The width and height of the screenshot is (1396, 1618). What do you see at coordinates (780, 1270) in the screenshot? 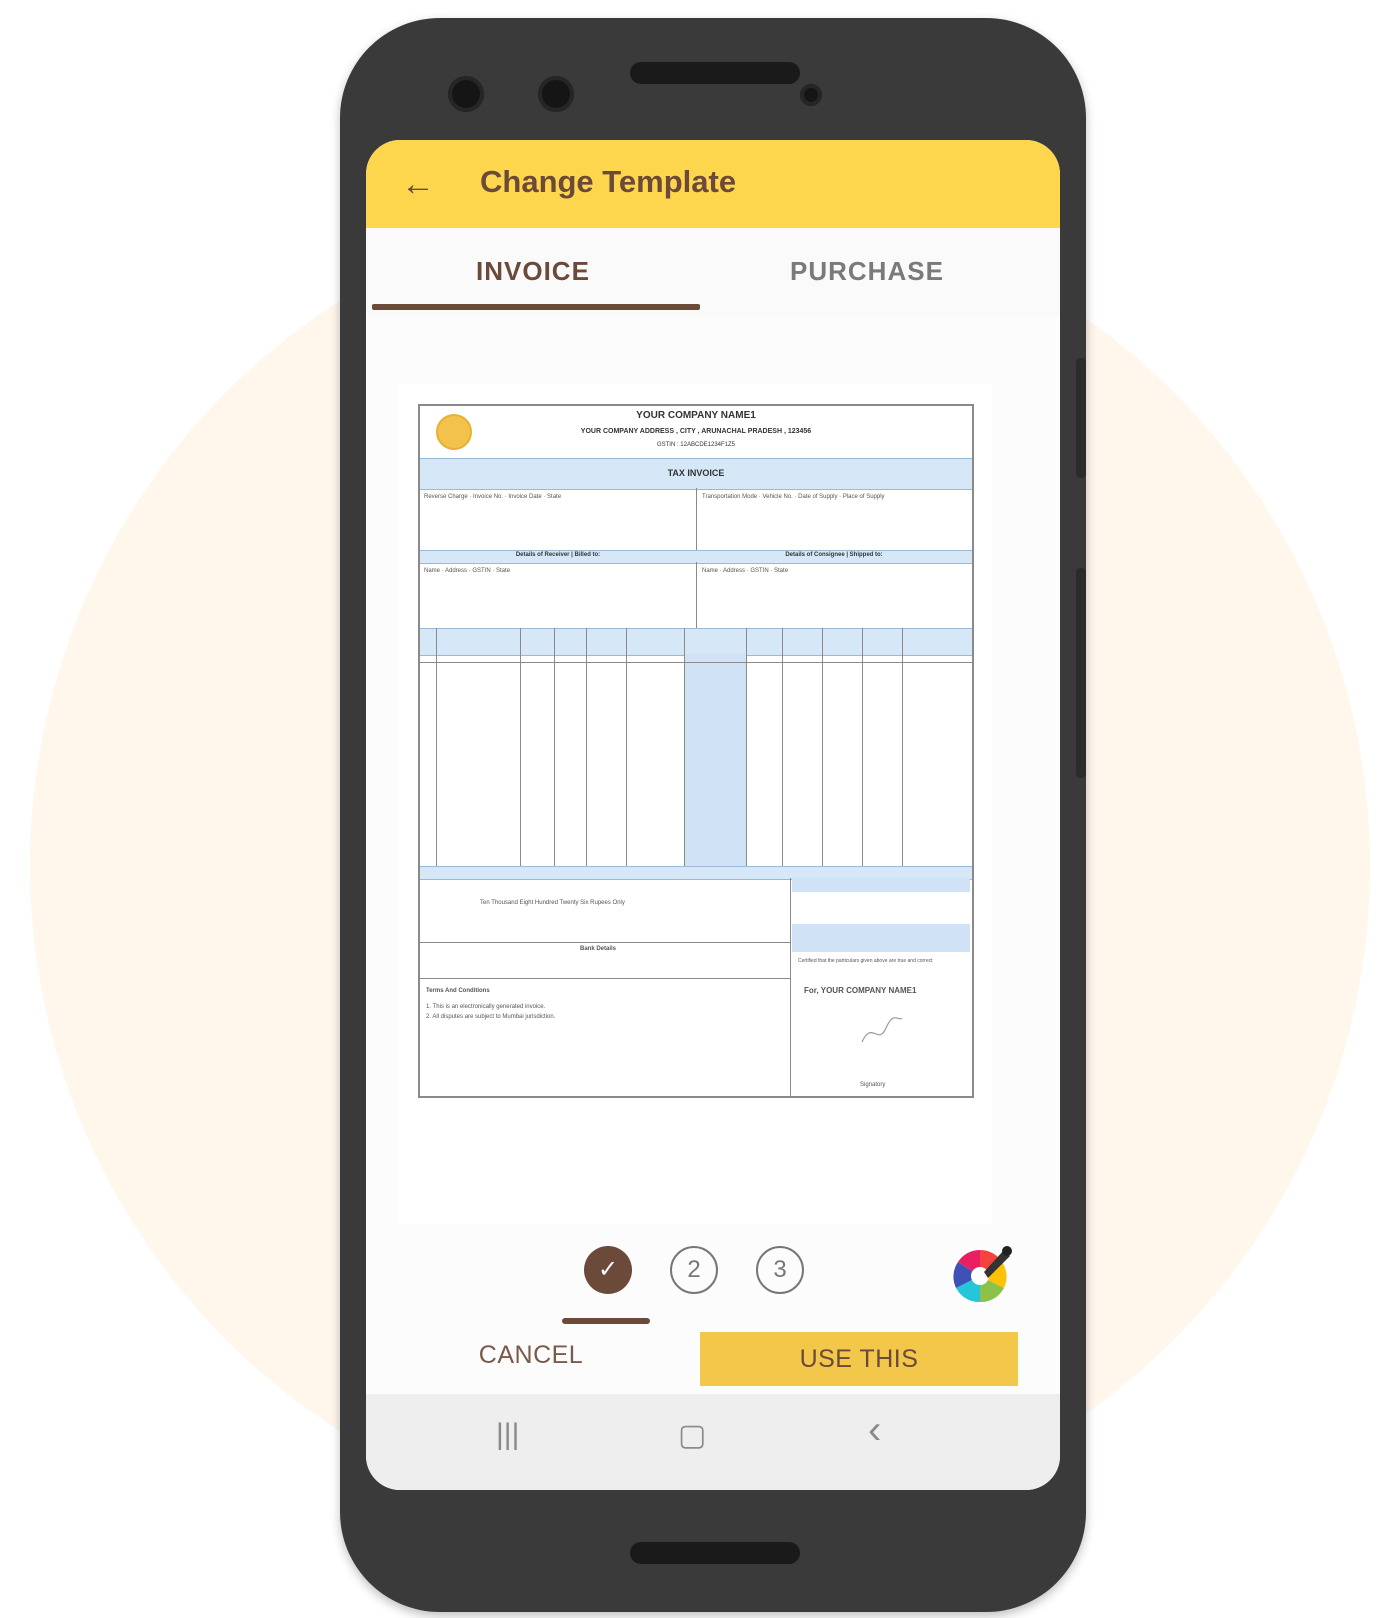
I see `step-3: 3` at bounding box center [780, 1270].